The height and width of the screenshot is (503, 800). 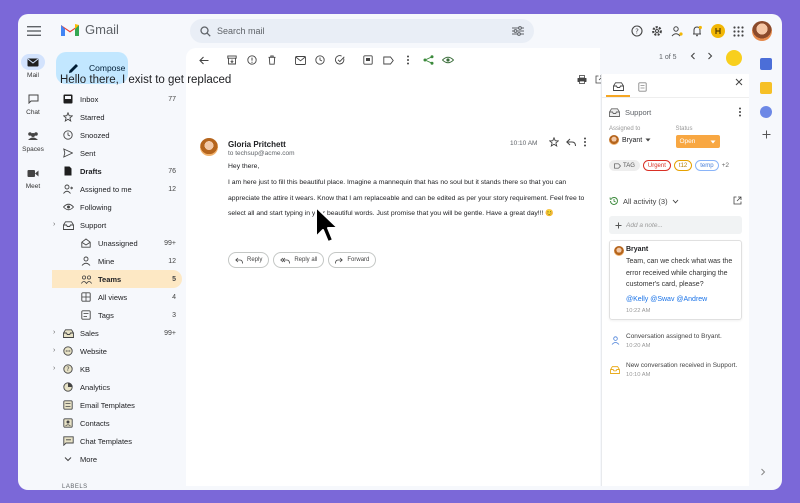 What do you see at coordinates (320, 60) in the screenshot?
I see `snooze-clock-icon` at bounding box center [320, 60].